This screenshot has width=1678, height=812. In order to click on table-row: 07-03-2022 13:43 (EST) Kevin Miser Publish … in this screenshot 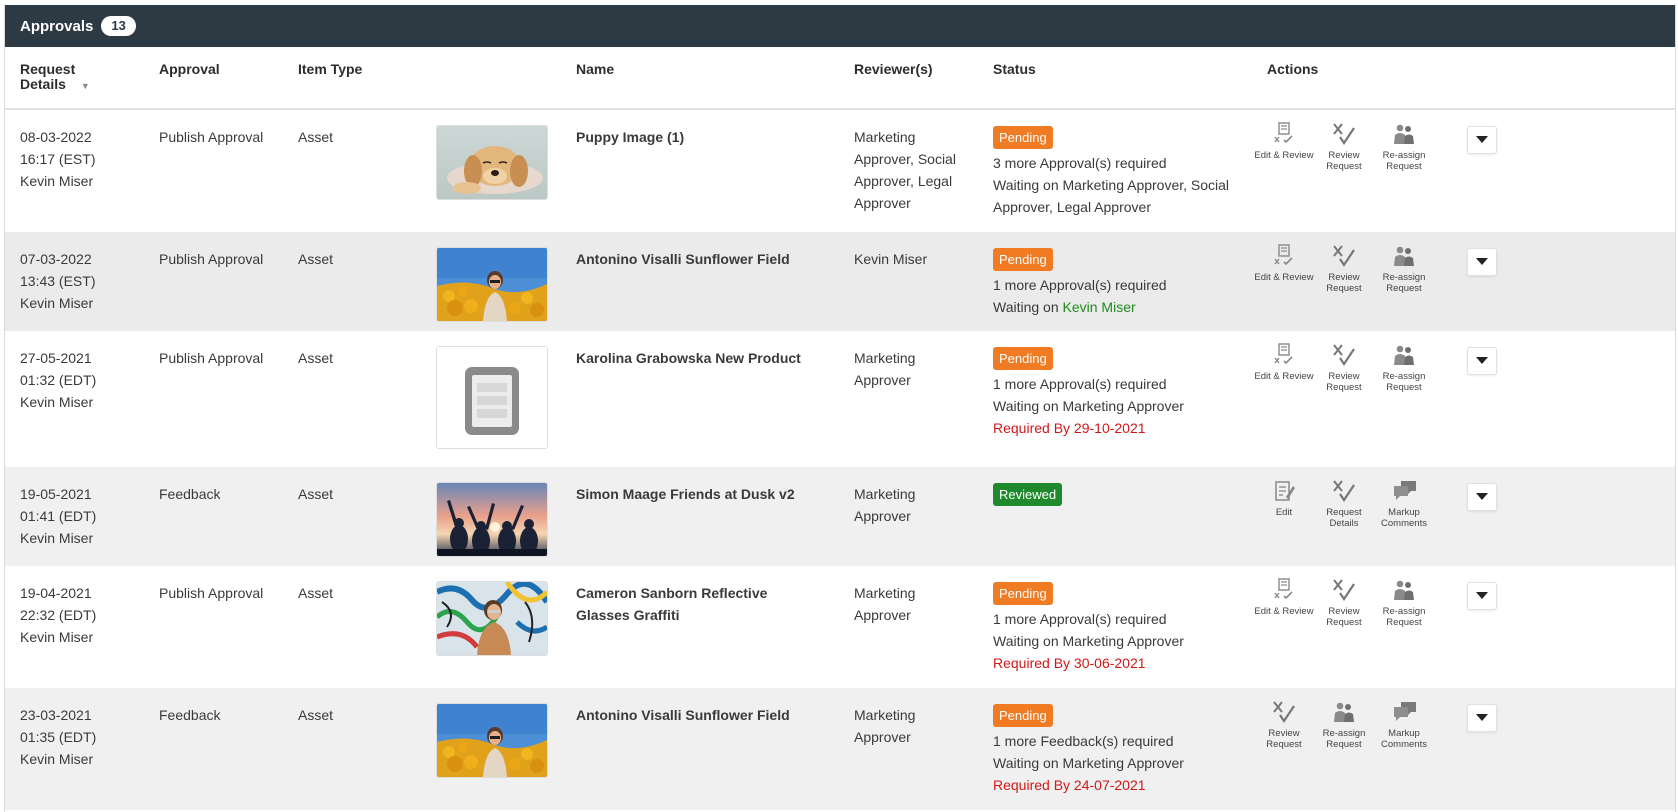, I will do `click(840, 281)`.